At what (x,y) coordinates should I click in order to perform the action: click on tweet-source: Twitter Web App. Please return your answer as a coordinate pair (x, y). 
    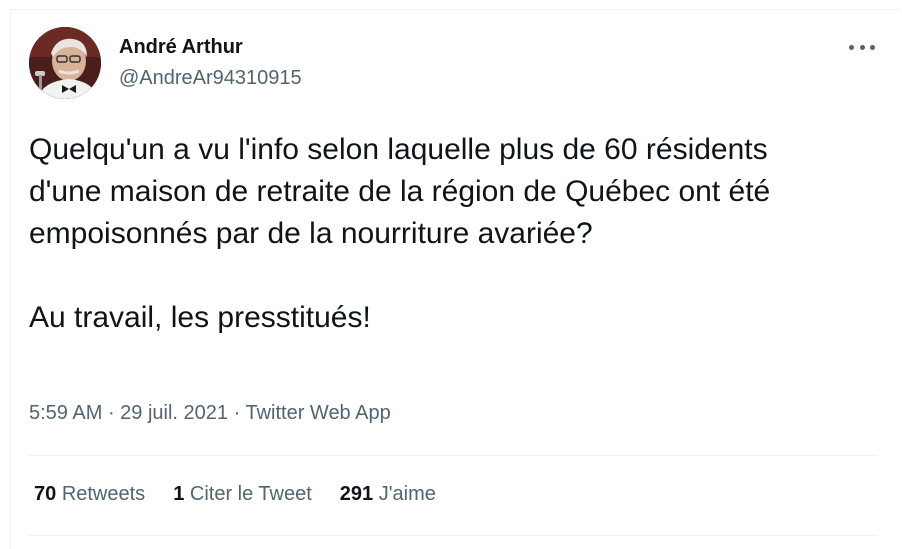
    Looking at the image, I should click on (317, 413).